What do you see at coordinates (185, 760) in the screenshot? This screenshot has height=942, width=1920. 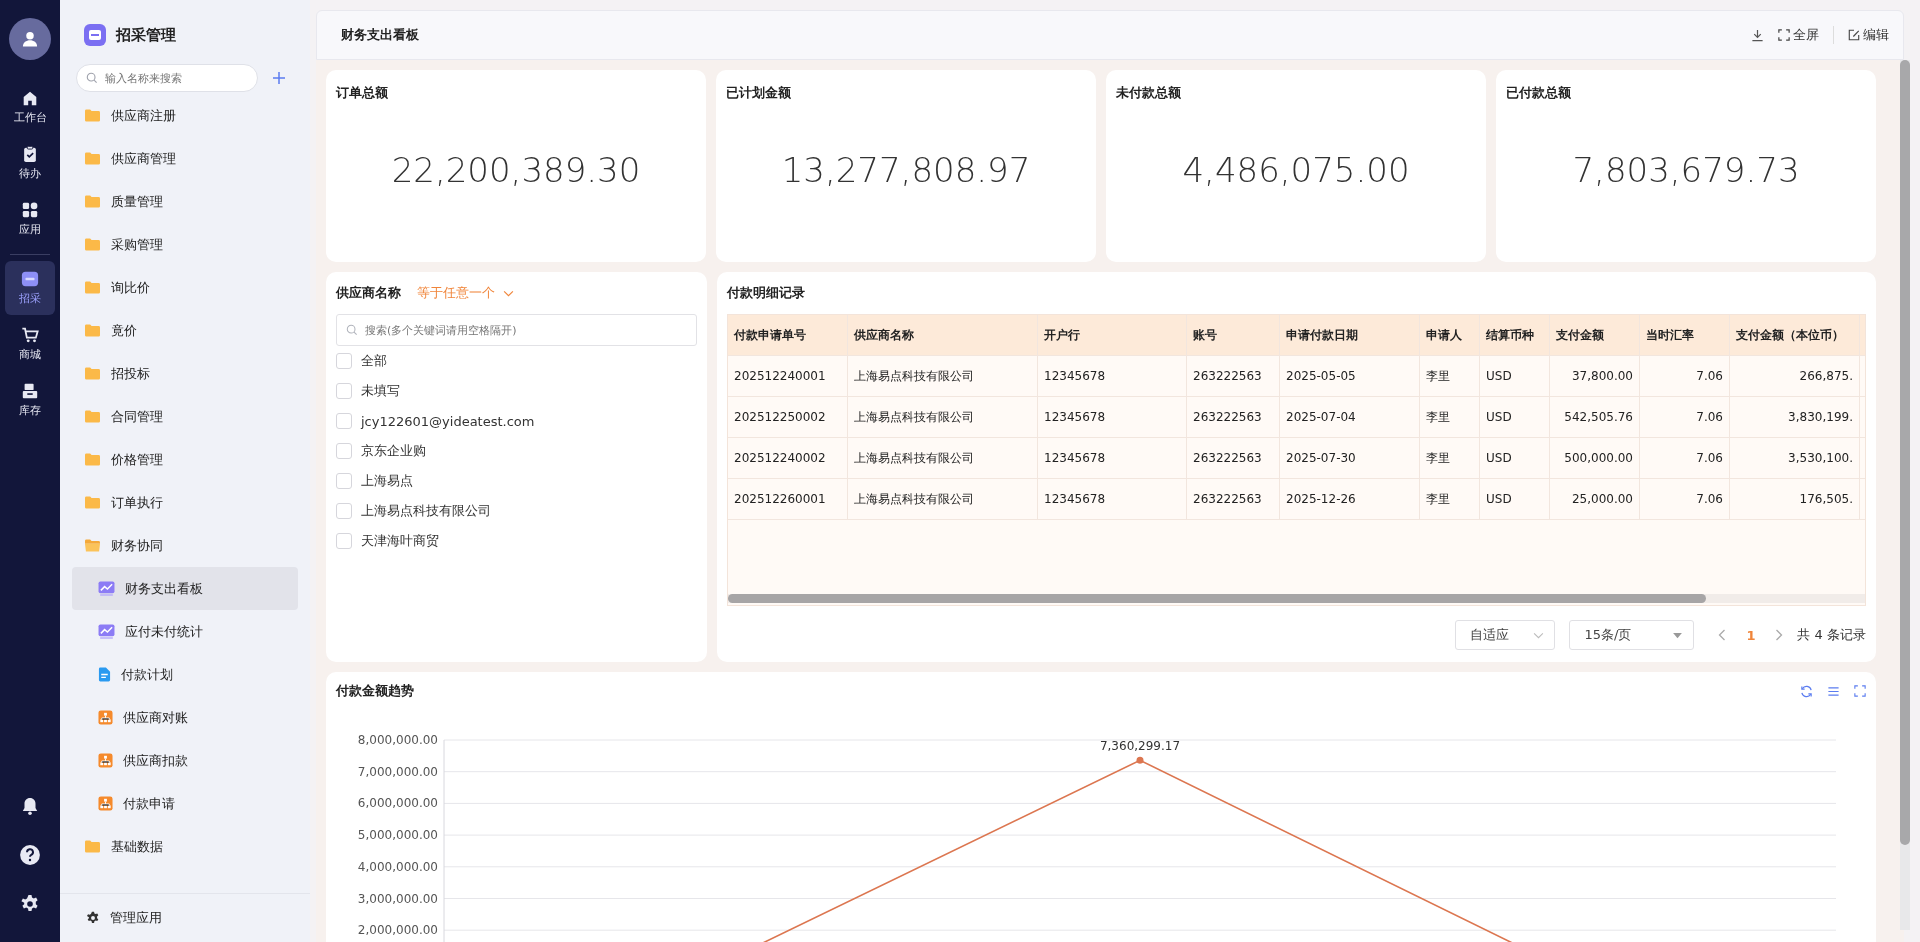 I see `menu-page-item: 供应商扣款` at bounding box center [185, 760].